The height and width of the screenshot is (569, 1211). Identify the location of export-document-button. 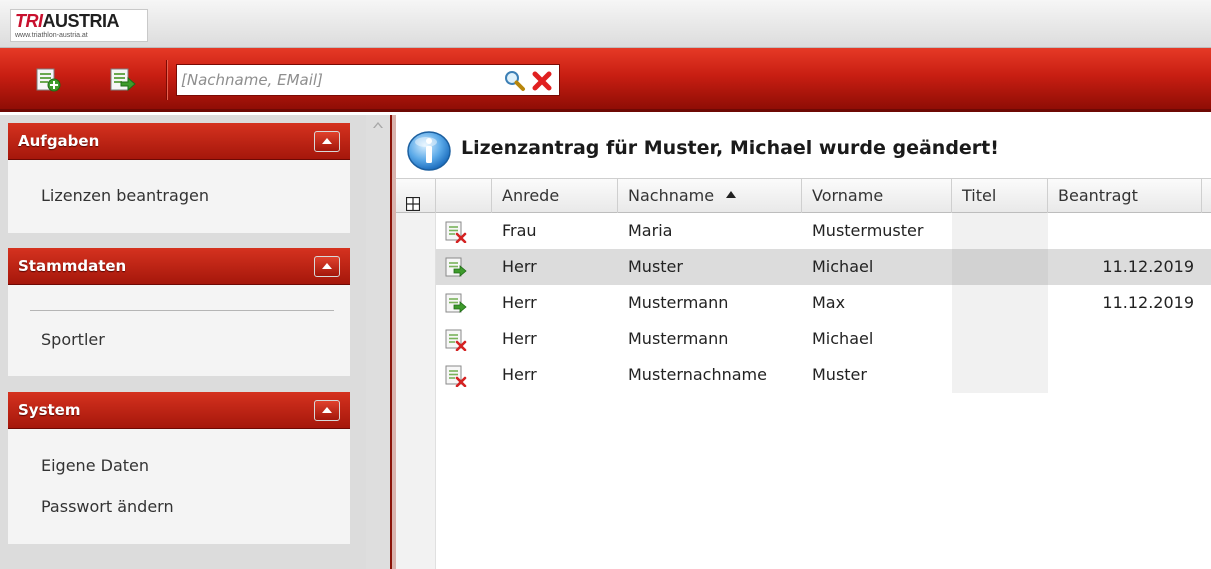
(122, 80).